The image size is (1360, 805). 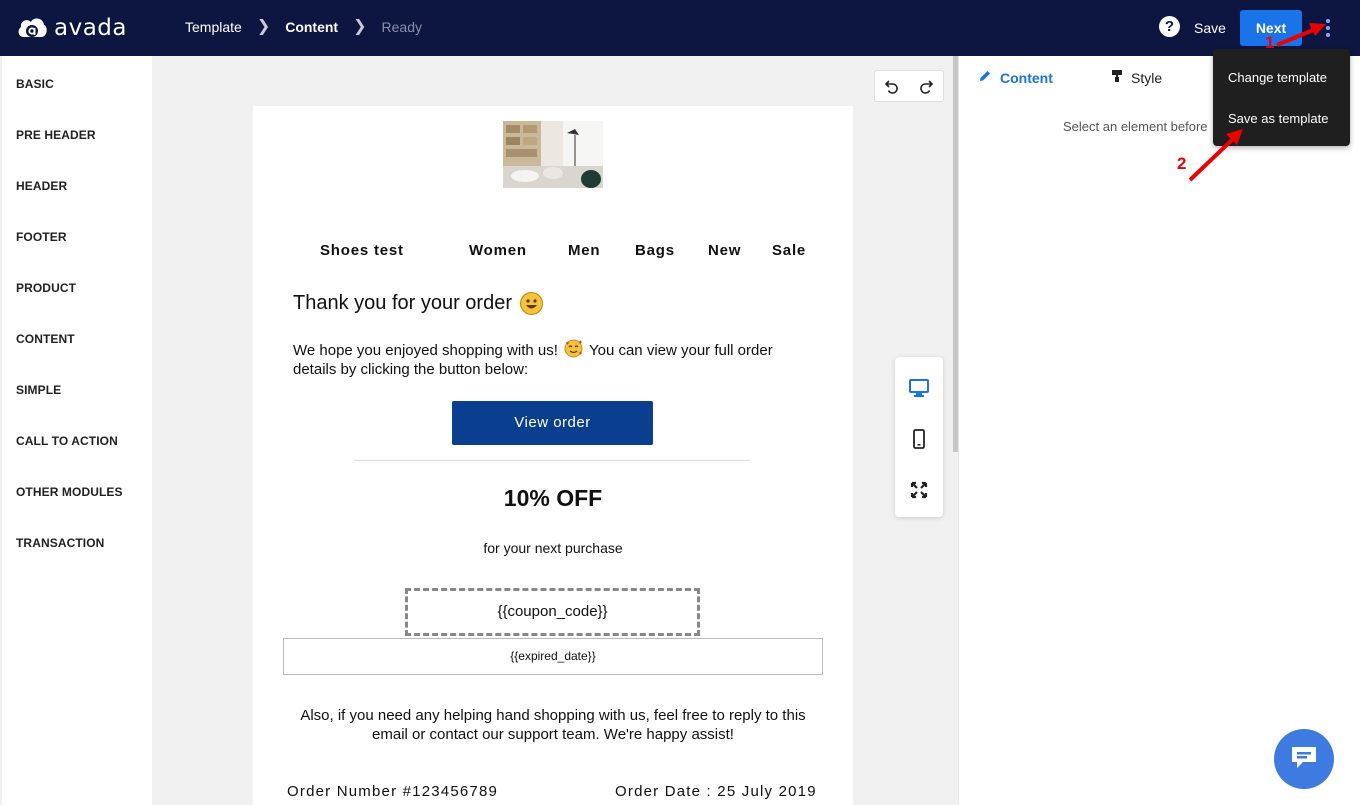 I want to click on annotation-step-2: 2, so click(x=1182, y=163).